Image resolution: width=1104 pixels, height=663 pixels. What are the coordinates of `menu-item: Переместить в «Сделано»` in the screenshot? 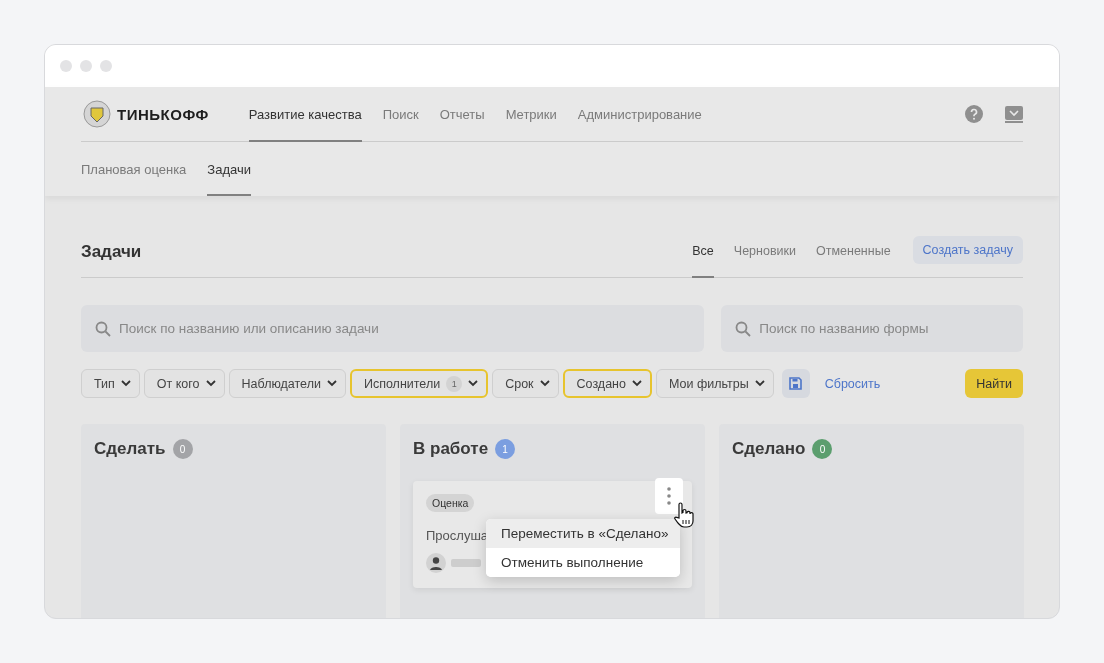 It's located at (583, 533).